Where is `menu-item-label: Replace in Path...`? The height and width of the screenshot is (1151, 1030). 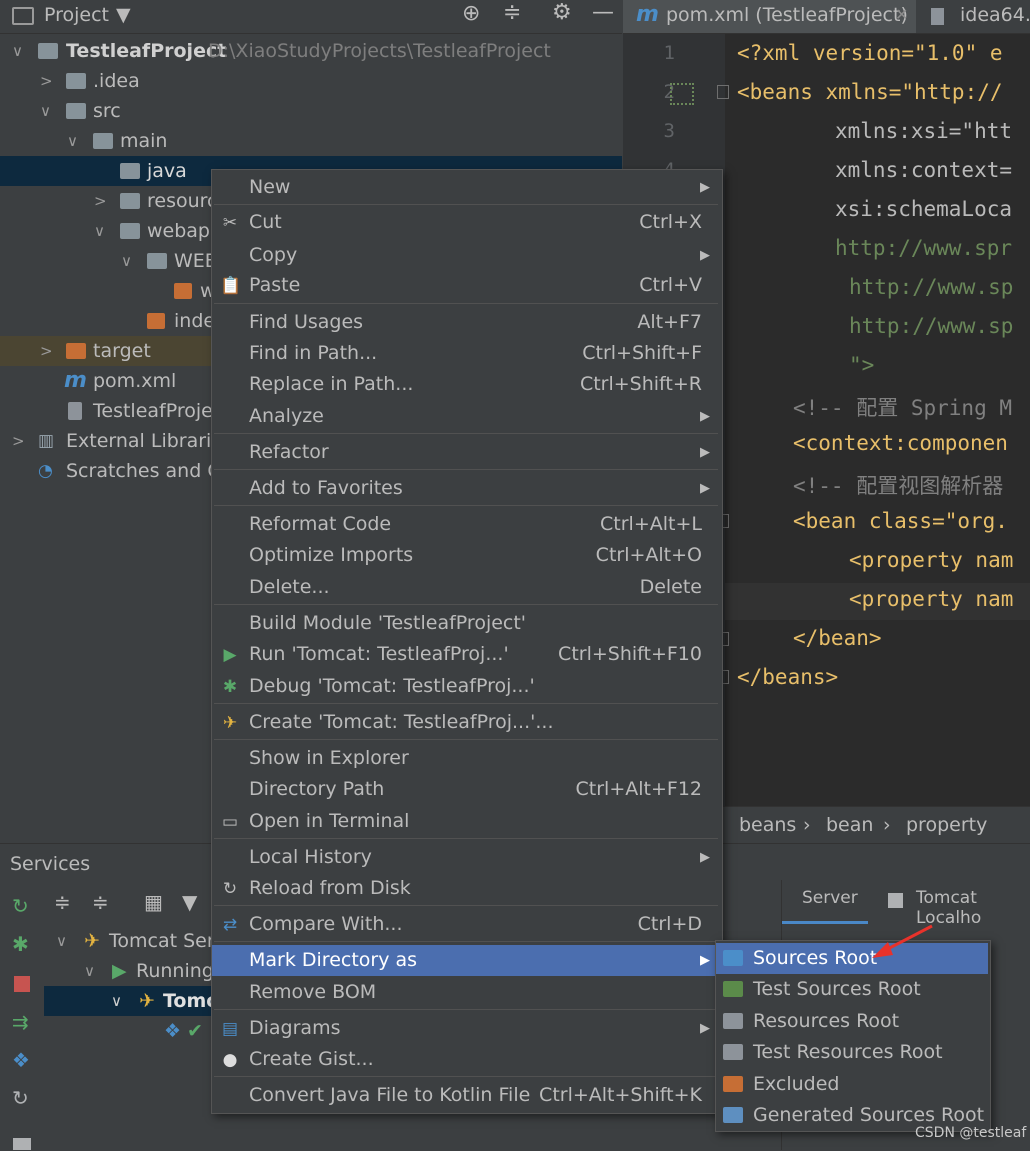
menu-item-label: Replace in Path... is located at coordinates (331, 384).